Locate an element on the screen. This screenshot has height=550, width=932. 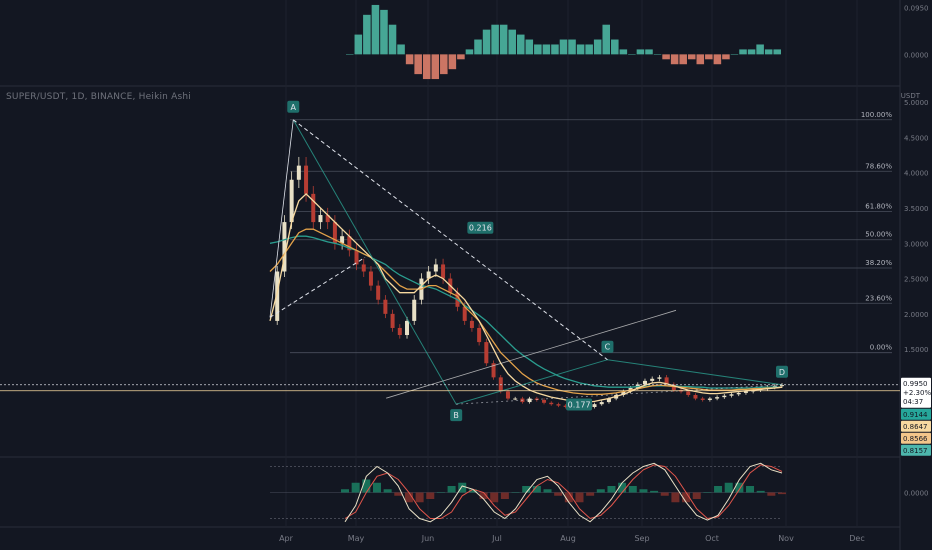
fib-level-label: 100.00% is located at coordinates (876, 115).